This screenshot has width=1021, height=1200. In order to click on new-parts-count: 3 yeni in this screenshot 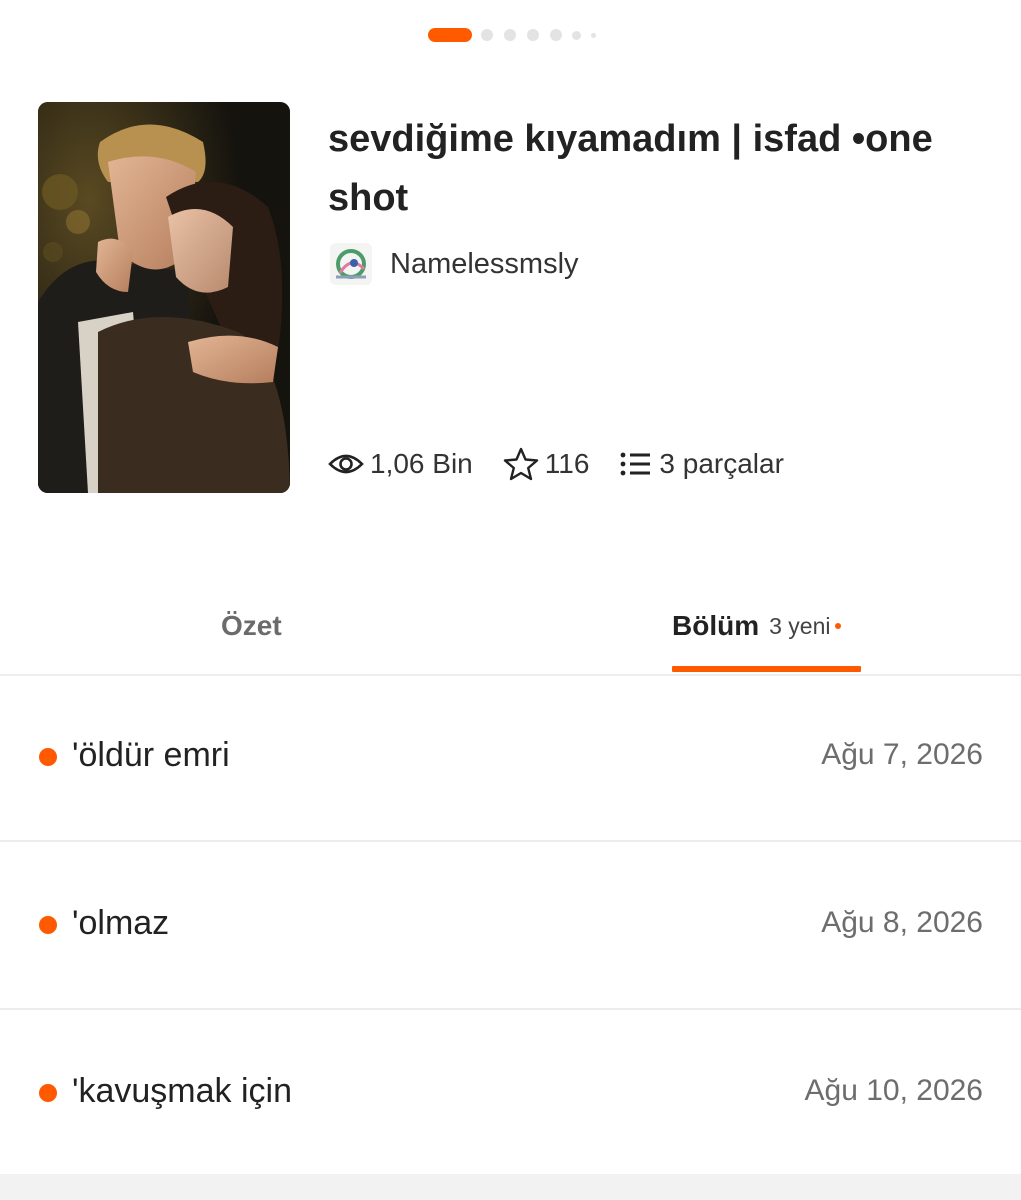, I will do `click(800, 625)`.